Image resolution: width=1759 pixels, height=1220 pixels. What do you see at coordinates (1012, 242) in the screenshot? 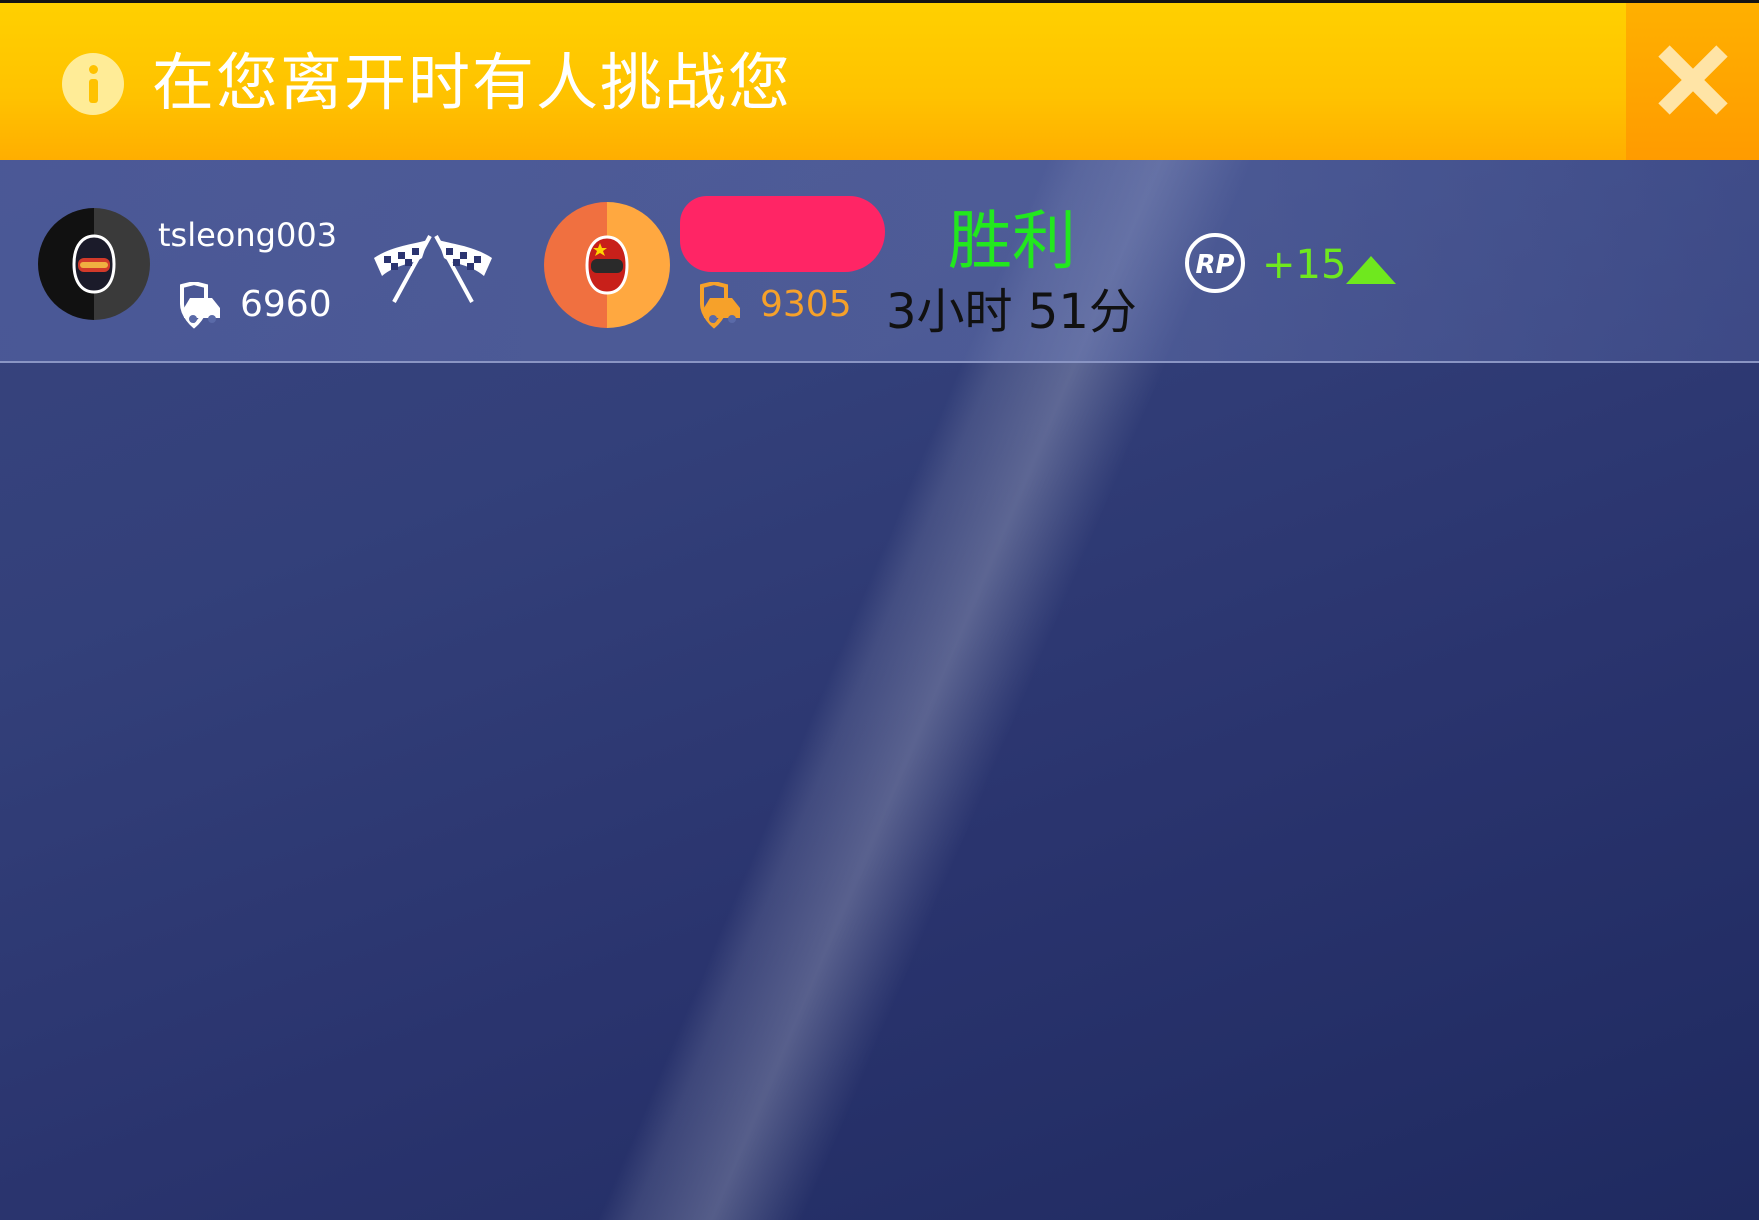
I see `race-result: 胜利` at bounding box center [1012, 242].